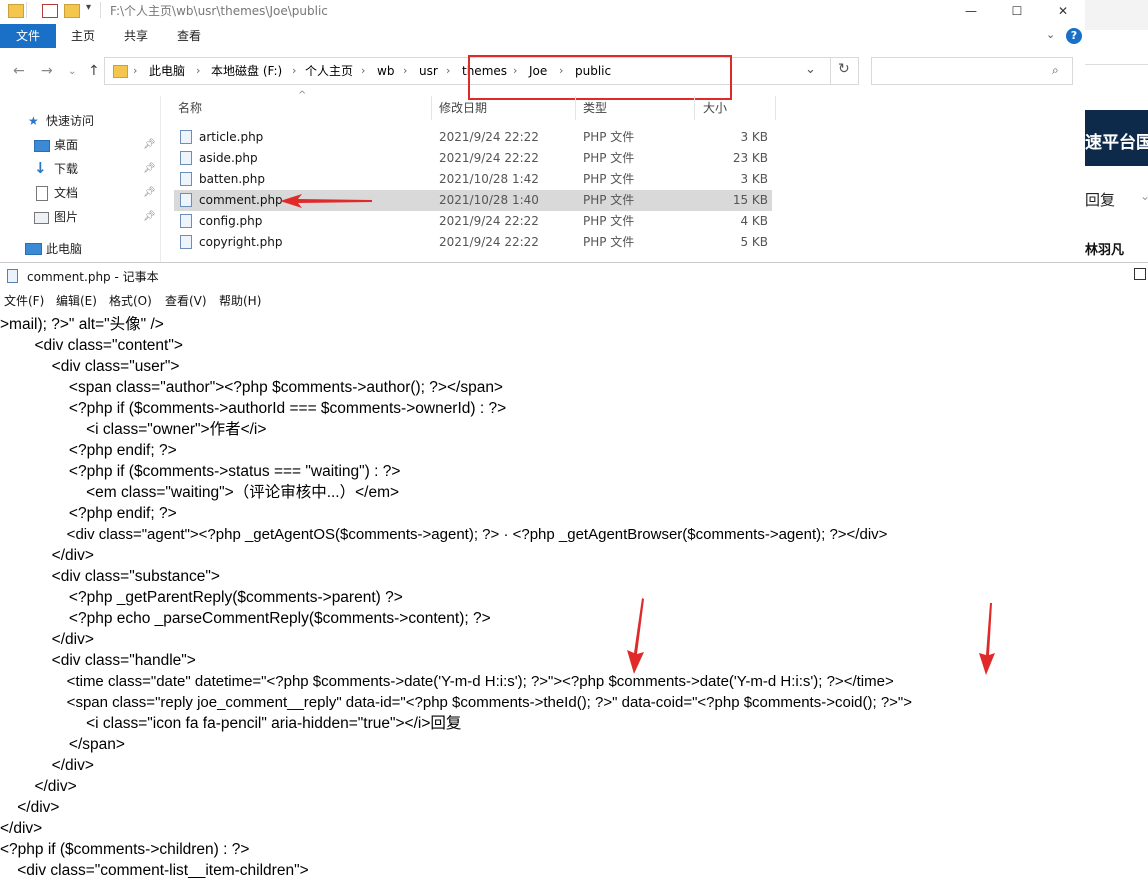 This screenshot has width=1148, height=881. I want to click on tab-home: 主页, so click(83, 36).